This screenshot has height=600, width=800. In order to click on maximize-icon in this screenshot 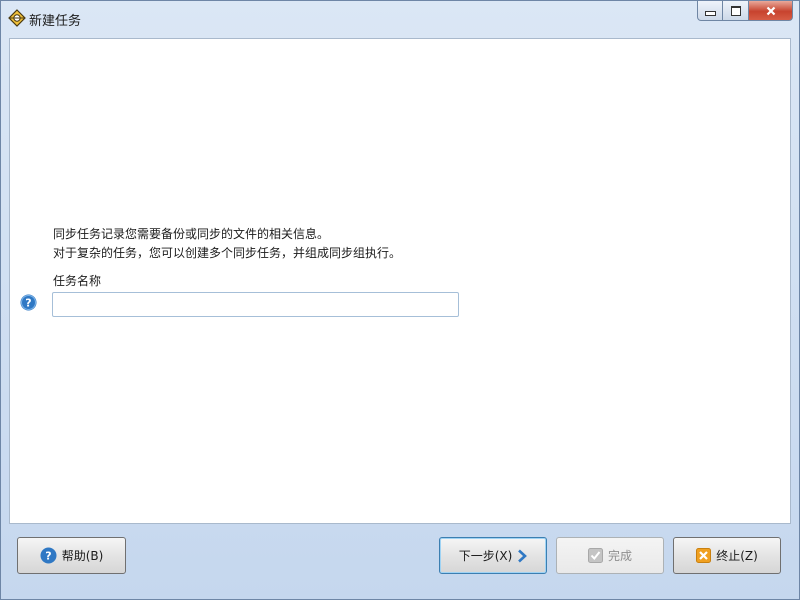, I will do `click(735, 10)`.